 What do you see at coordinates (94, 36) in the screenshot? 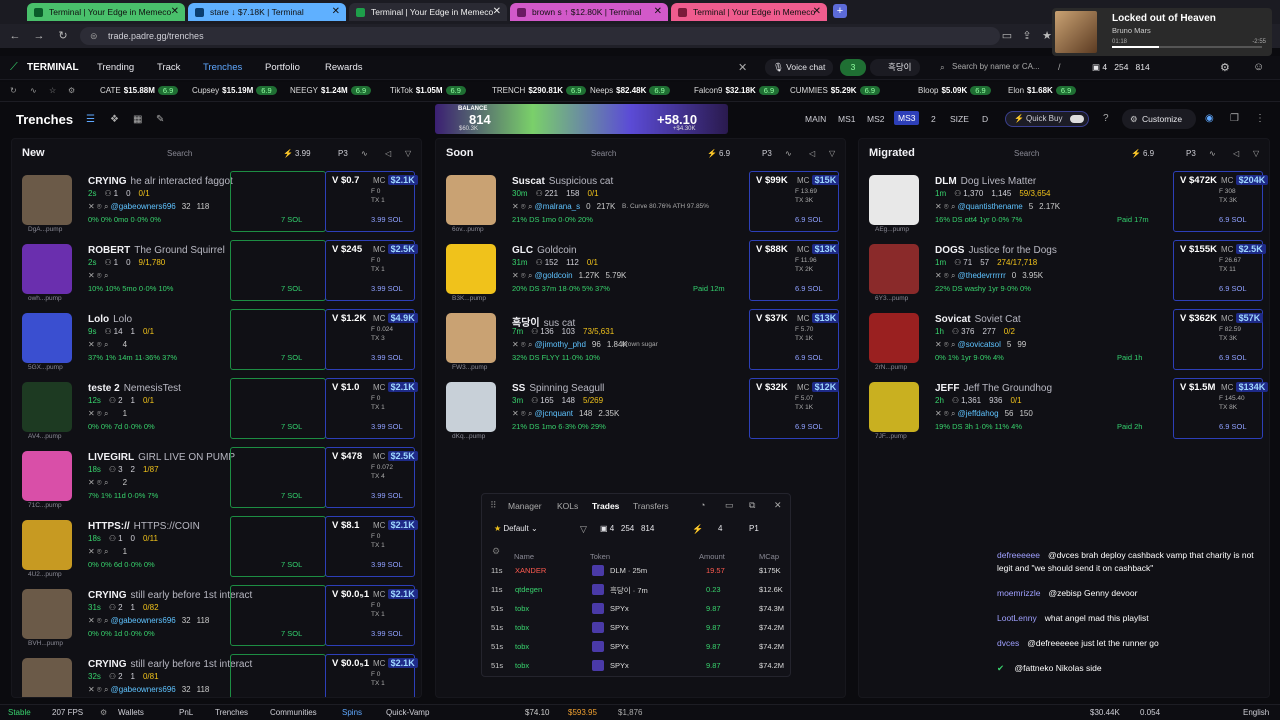
I see `site-info-icon: ⊜` at bounding box center [94, 36].